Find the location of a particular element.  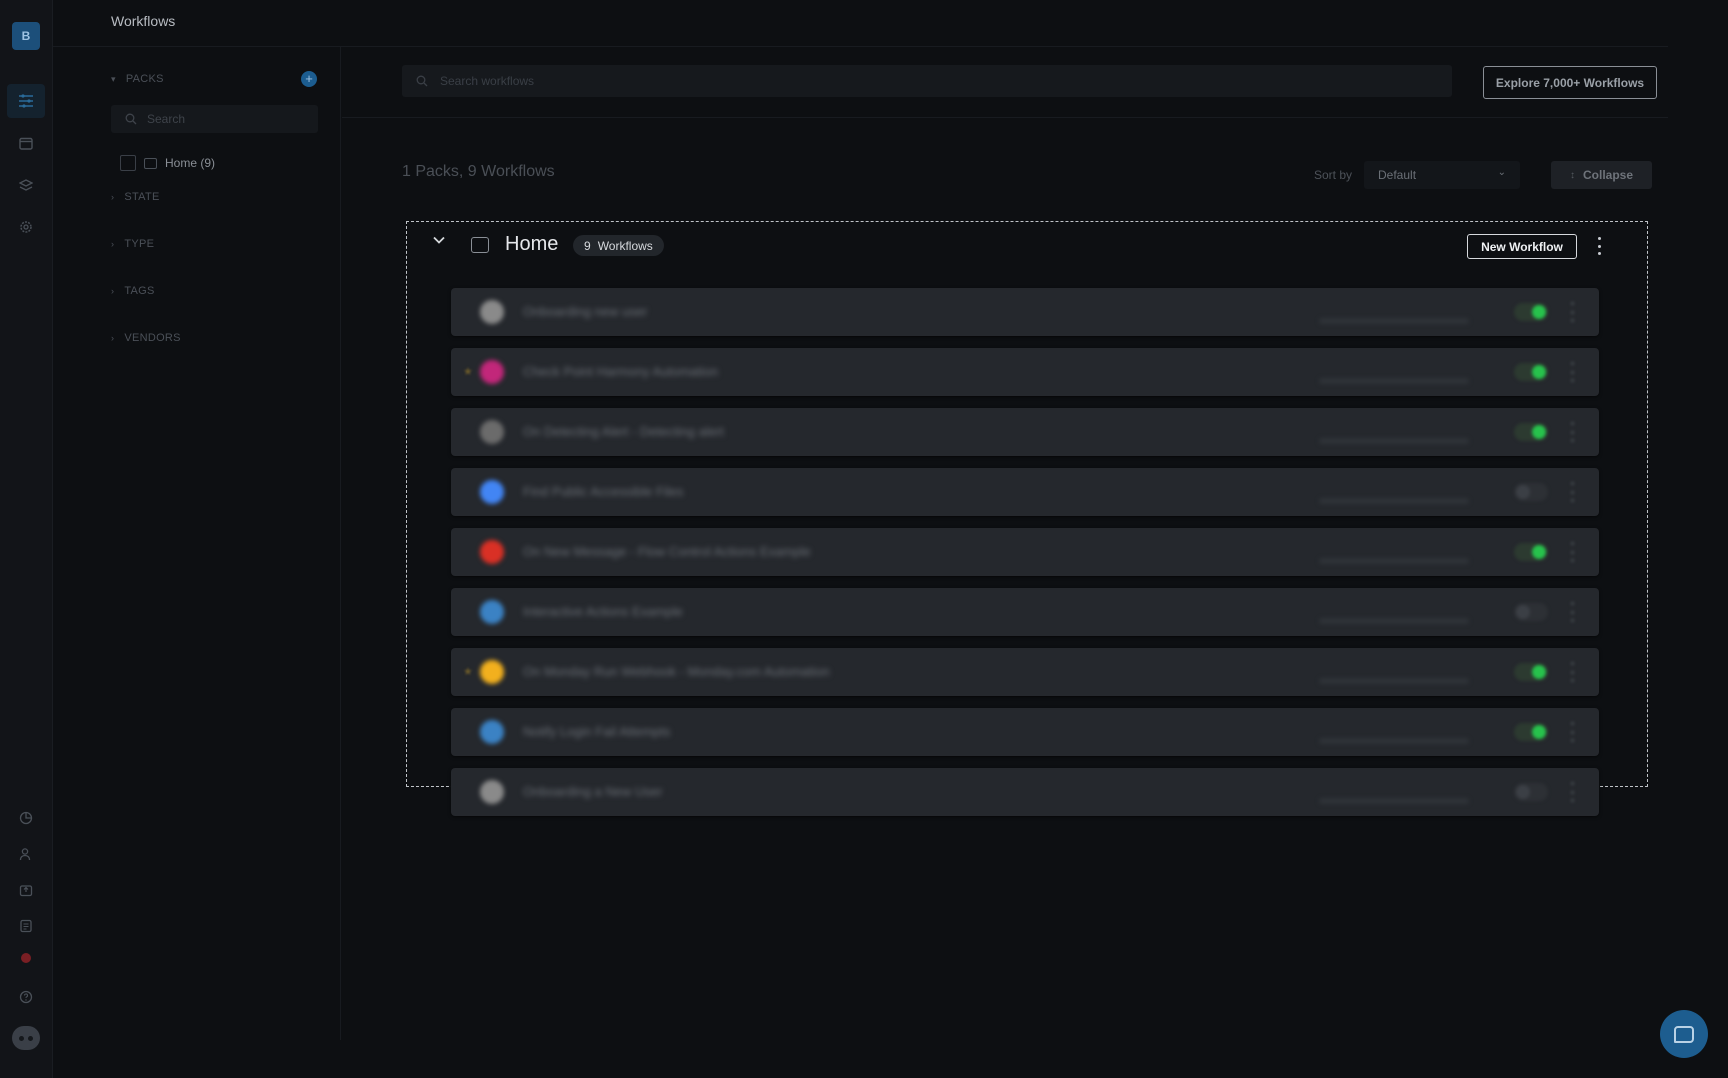

layers-icon is located at coordinates (26, 185).